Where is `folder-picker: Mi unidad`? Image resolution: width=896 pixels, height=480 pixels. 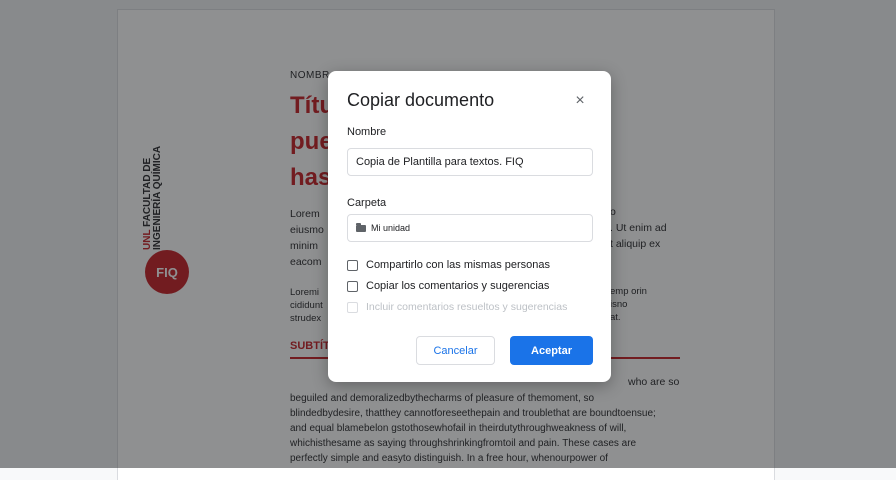
folder-picker: Mi unidad is located at coordinates (470, 228).